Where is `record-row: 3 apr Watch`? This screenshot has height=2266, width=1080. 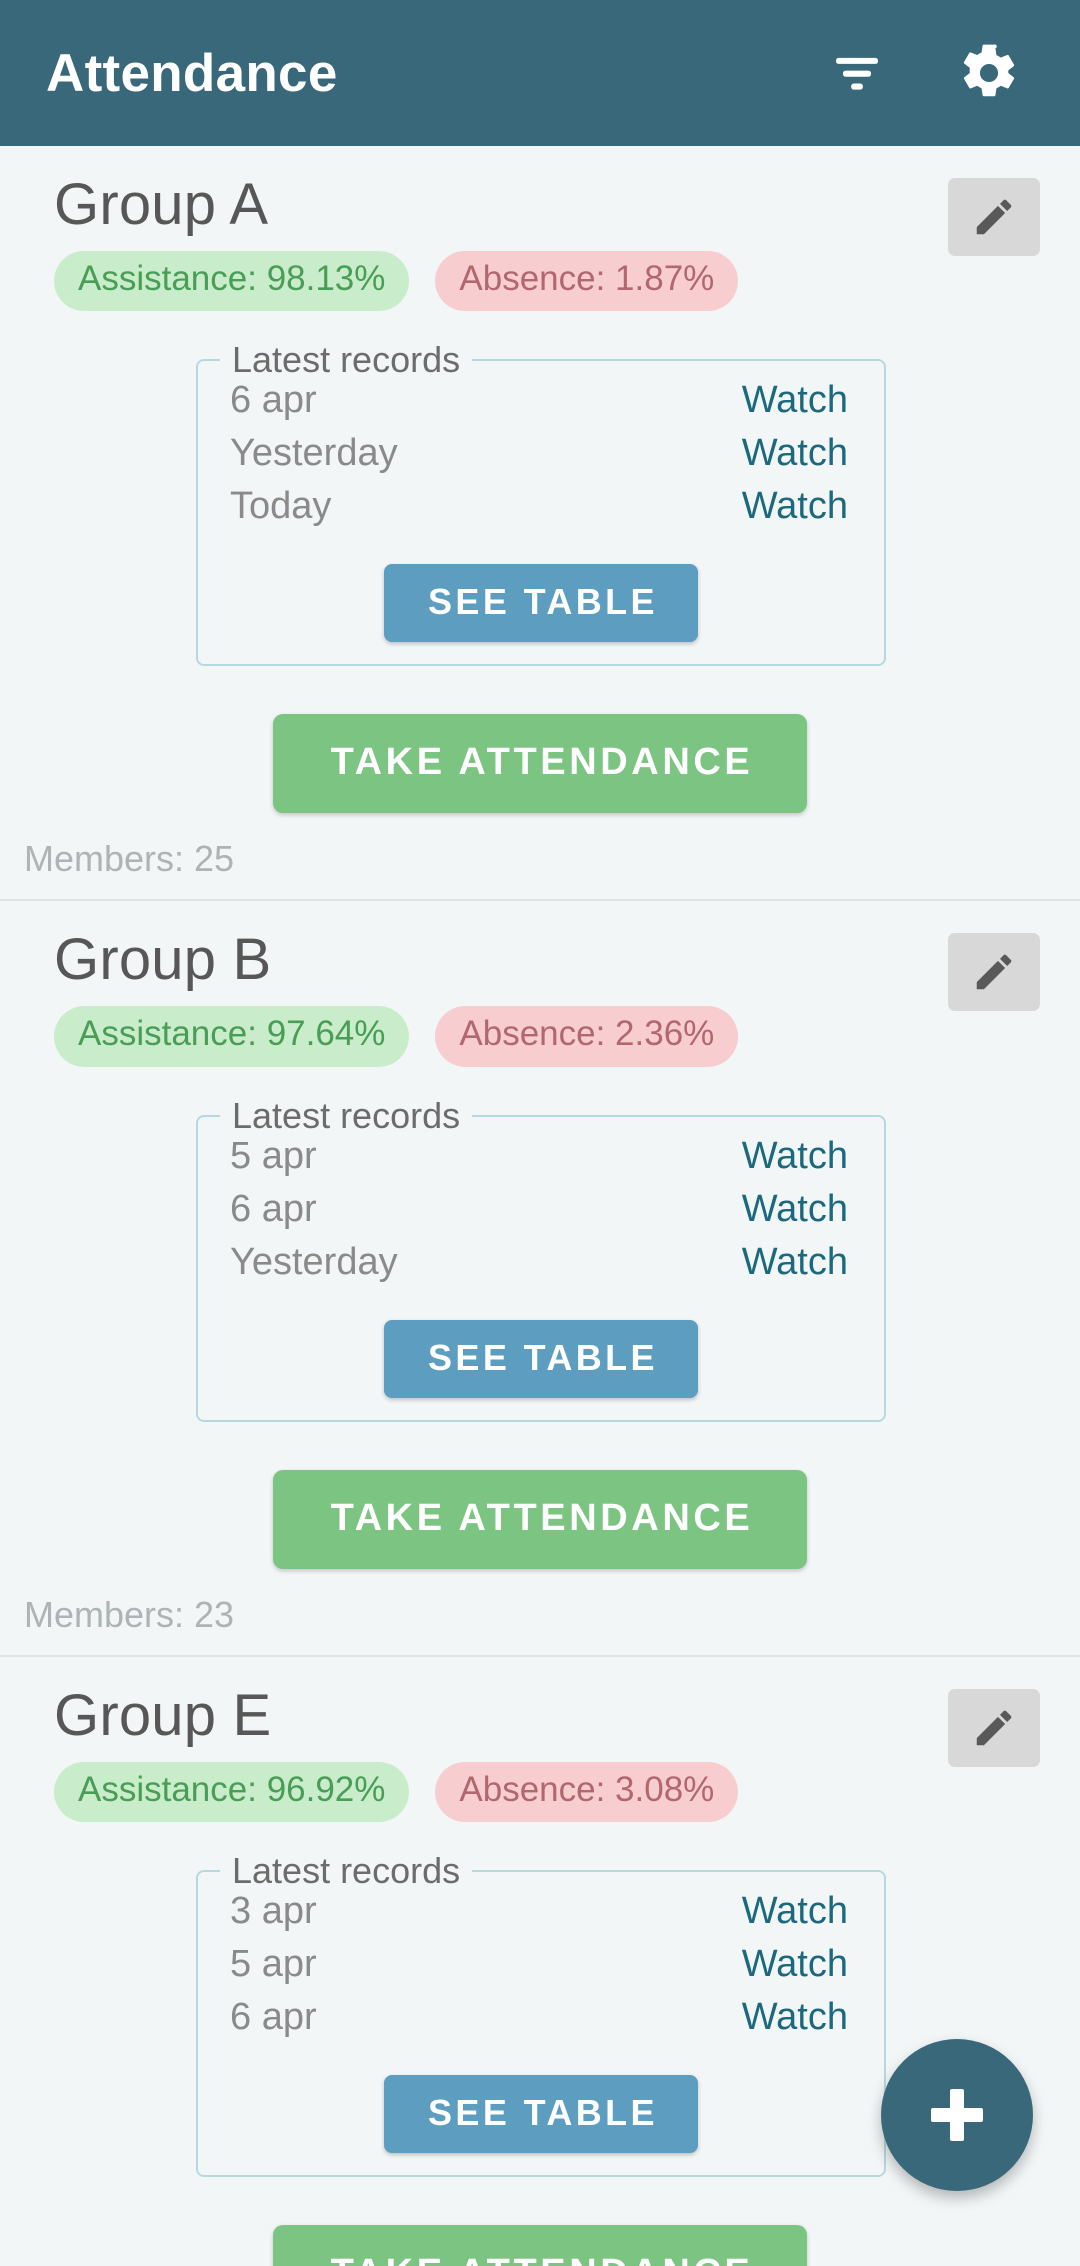 record-row: 3 apr Watch is located at coordinates (541, 1918).